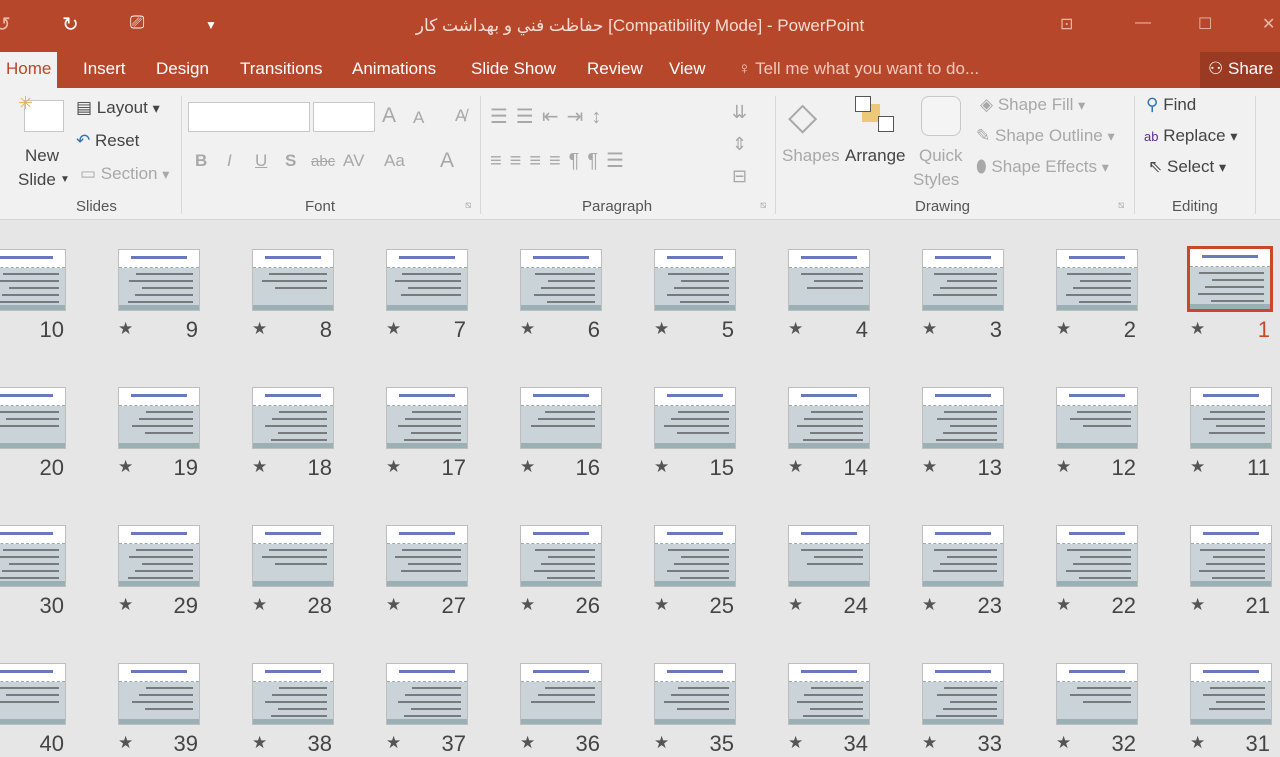 Image resolution: width=1280 pixels, height=757 pixels. What do you see at coordinates (124, 174) in the screenshot?
I see `section-button: ▭ Section ▾` at bounding box center [124, 174].